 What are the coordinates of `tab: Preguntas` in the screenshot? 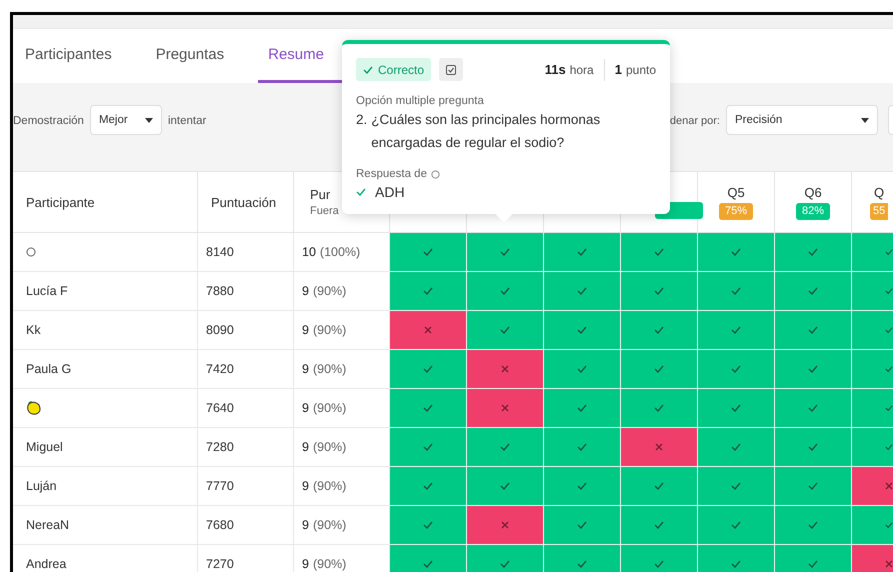 It's located at (201, 56).